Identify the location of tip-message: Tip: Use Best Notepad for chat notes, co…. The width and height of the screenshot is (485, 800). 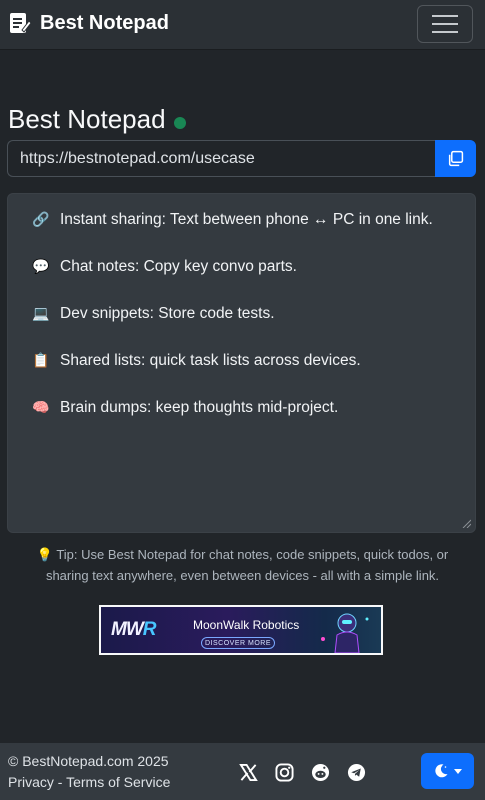
(247, 565).